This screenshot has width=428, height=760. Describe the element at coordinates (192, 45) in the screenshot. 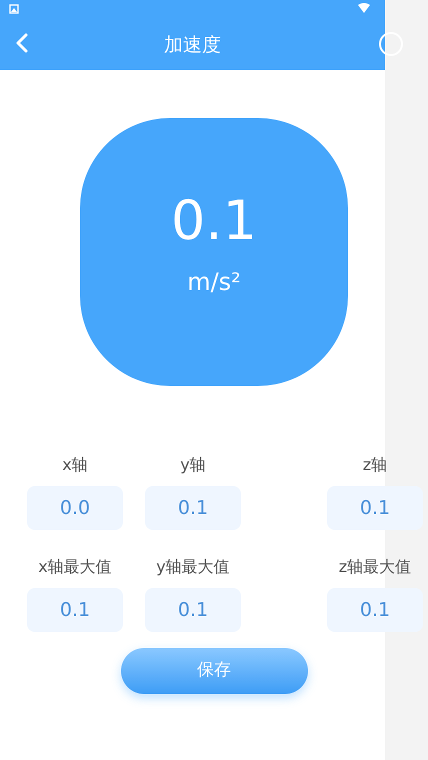

I see `page-title: 加速度` at that location.